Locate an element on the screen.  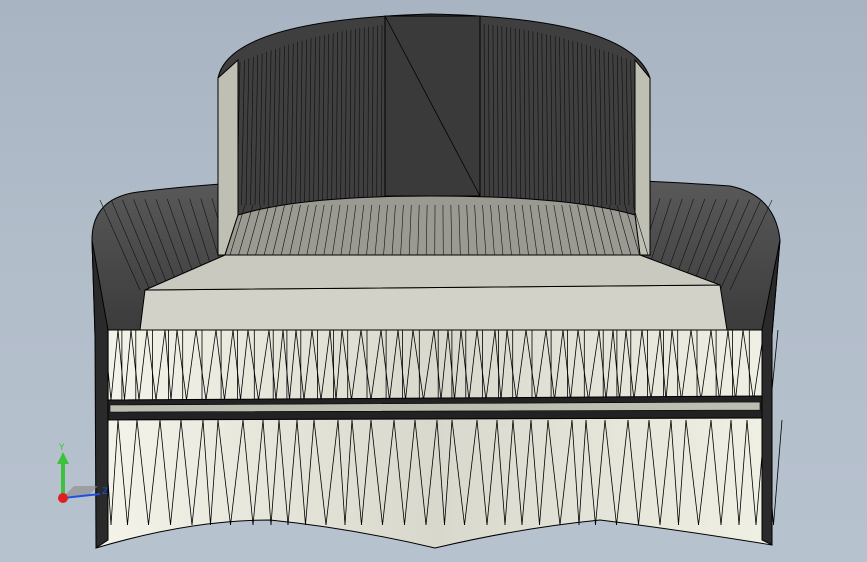
y-axis-label: Y is located at coordinates (62, 448).